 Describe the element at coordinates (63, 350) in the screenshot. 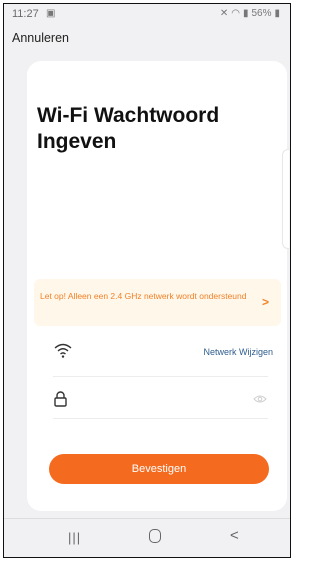

I see `wifi-icon` at that location.